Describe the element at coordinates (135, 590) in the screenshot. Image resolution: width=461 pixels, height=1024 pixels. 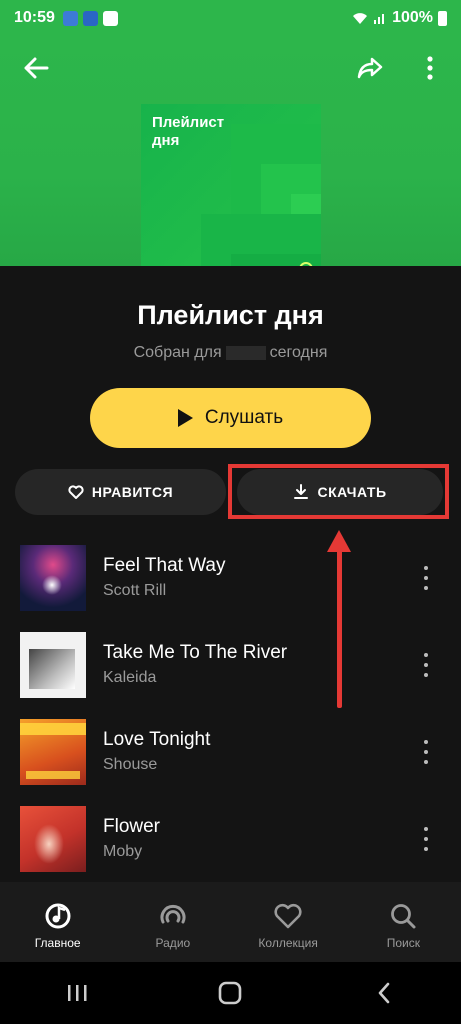
I see `track-artist: Scott Rill` at that location.